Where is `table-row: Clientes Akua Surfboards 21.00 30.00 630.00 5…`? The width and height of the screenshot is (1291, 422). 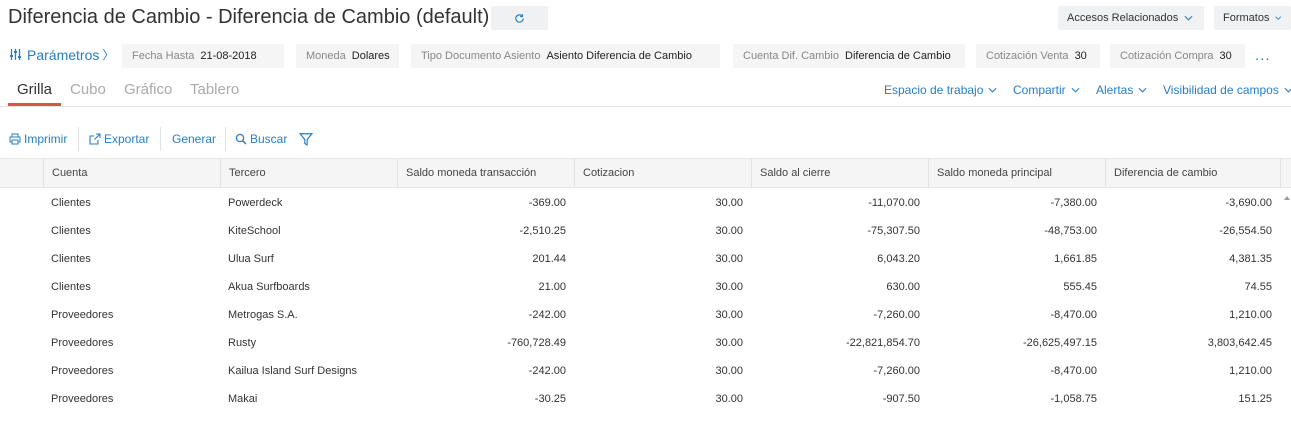 table-row: Clientes Akua Surfboards 21.00 30.00 630.00 5… is located at coordinates (640, 287).